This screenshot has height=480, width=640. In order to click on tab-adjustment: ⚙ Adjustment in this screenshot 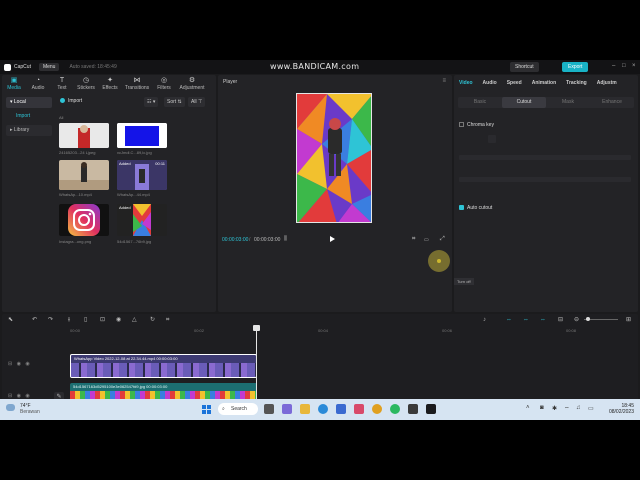, I will do `click(192, 84)`.